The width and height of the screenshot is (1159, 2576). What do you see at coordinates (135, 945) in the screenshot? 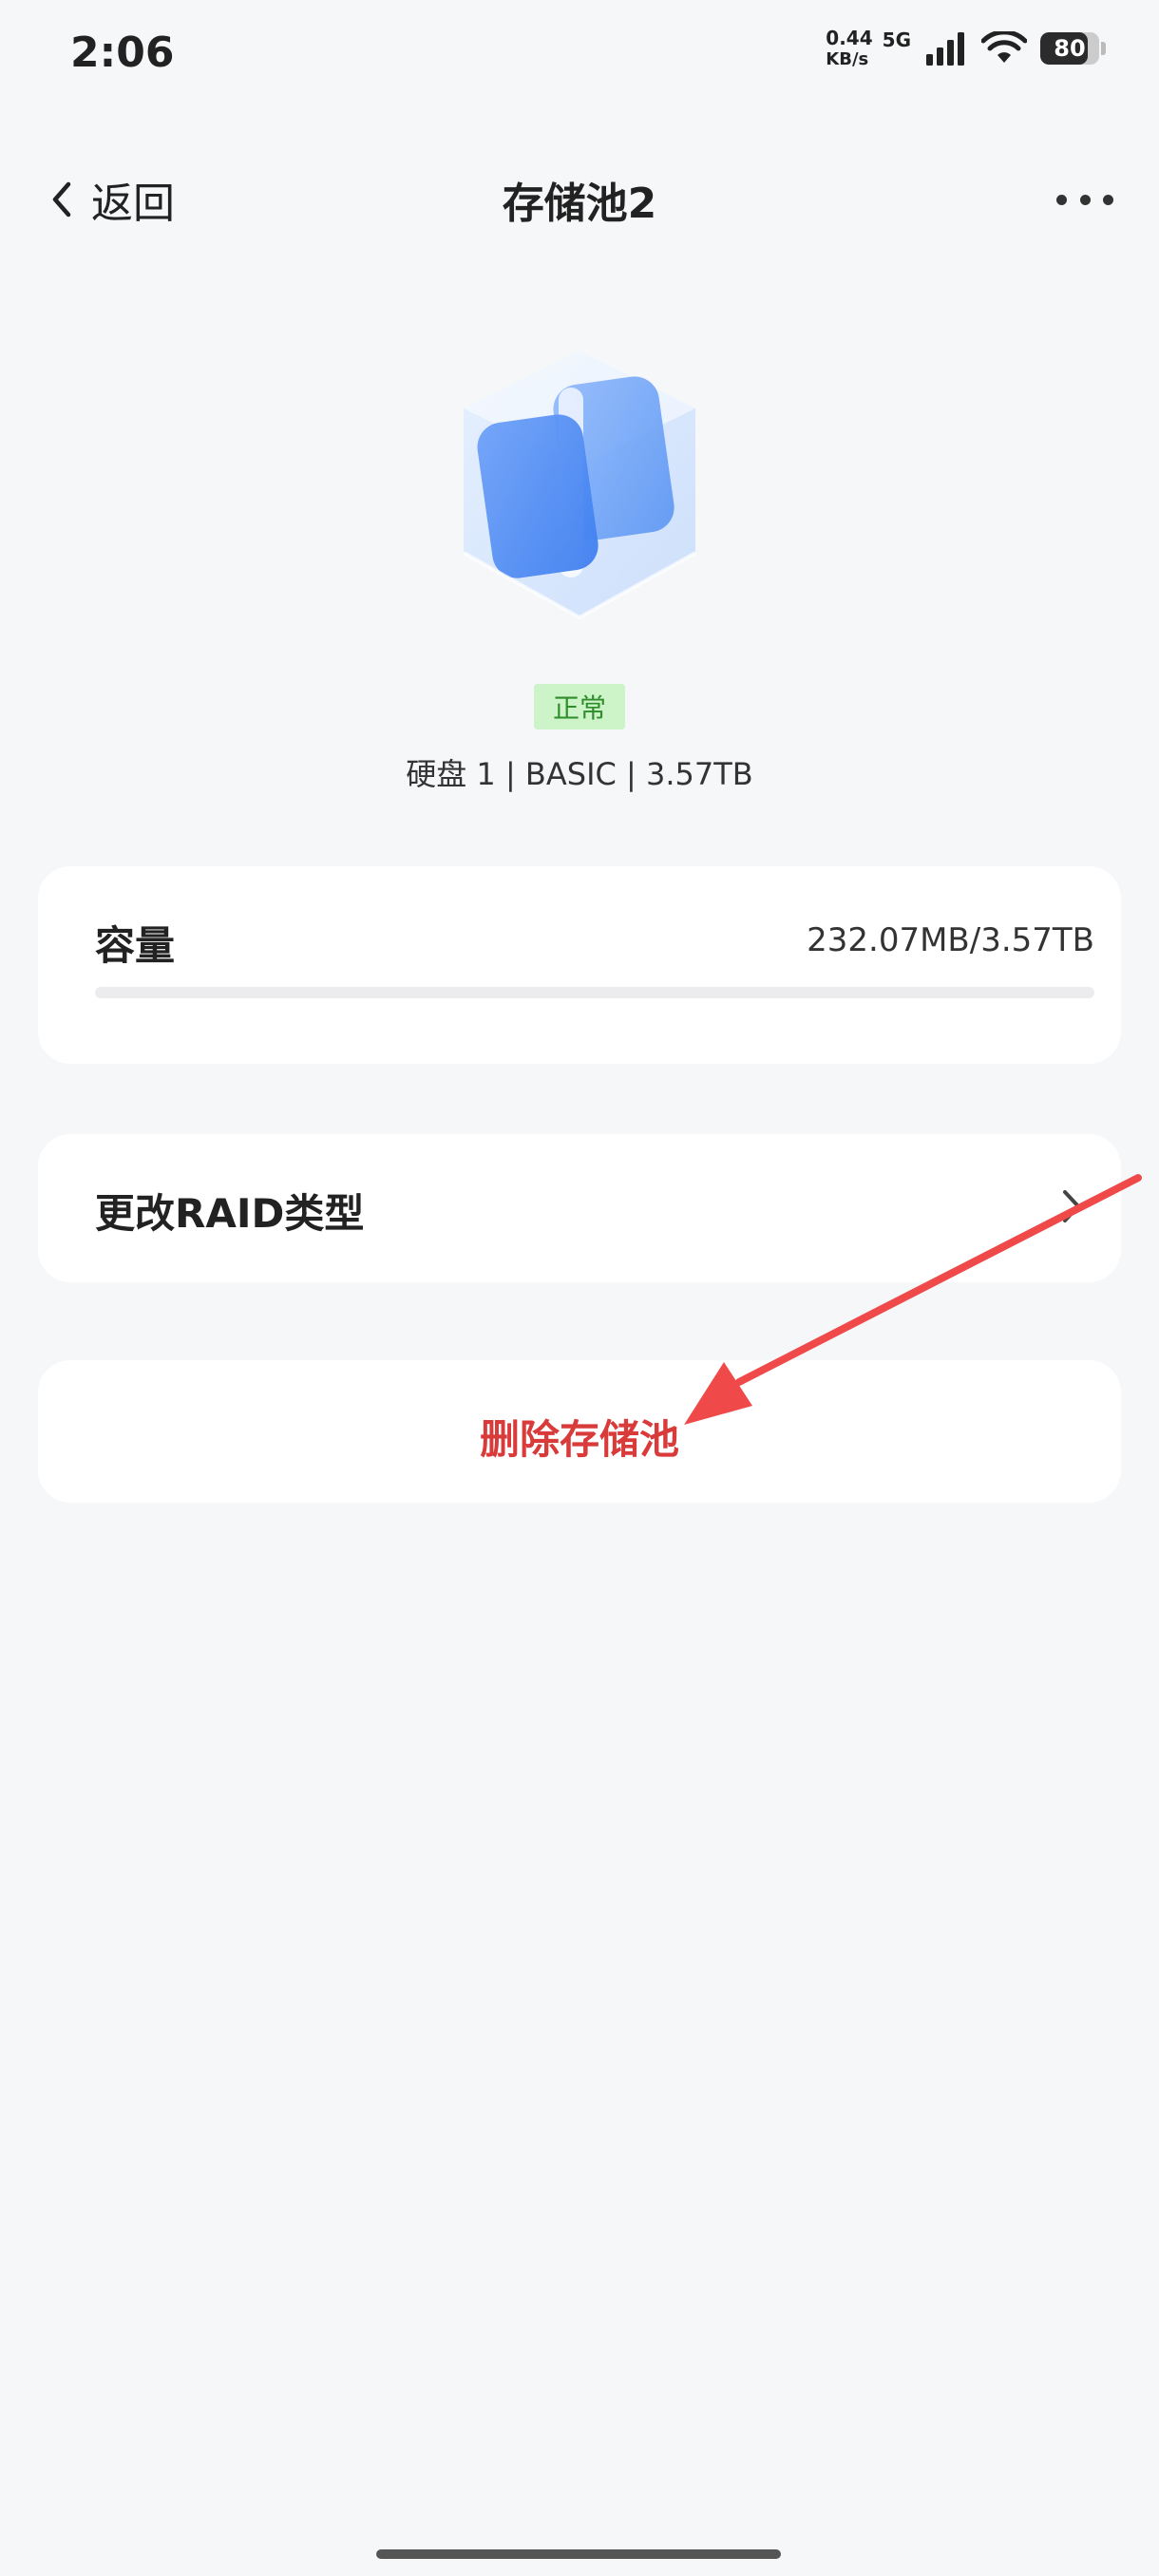
I see `capacity-label: 容量` at bounding box center [135, 945].